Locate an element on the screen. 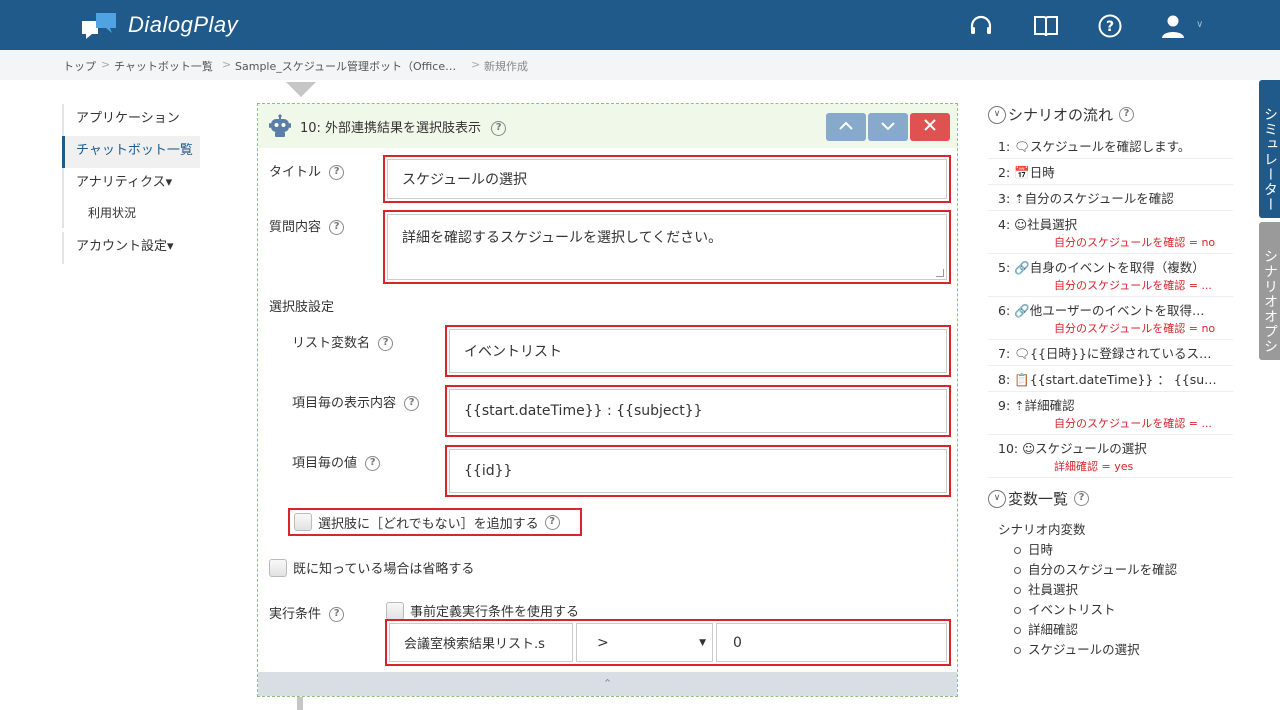 The width and height of the screenshot is (1280, 710). title-field-highlight: スケジュールの選択 is located at coordinates (667, 179).